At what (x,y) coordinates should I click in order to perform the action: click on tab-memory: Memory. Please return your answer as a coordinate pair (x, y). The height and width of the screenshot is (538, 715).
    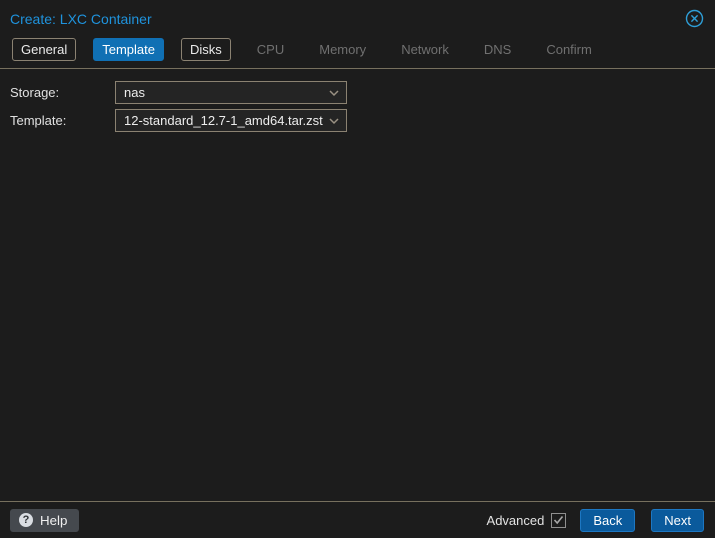
    Looking at the image, I should click on (343, 49).